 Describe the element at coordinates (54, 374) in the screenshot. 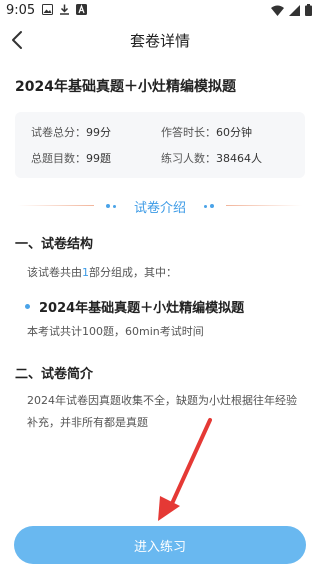

I see `intro-heading: 二、试卷简介` at that location.